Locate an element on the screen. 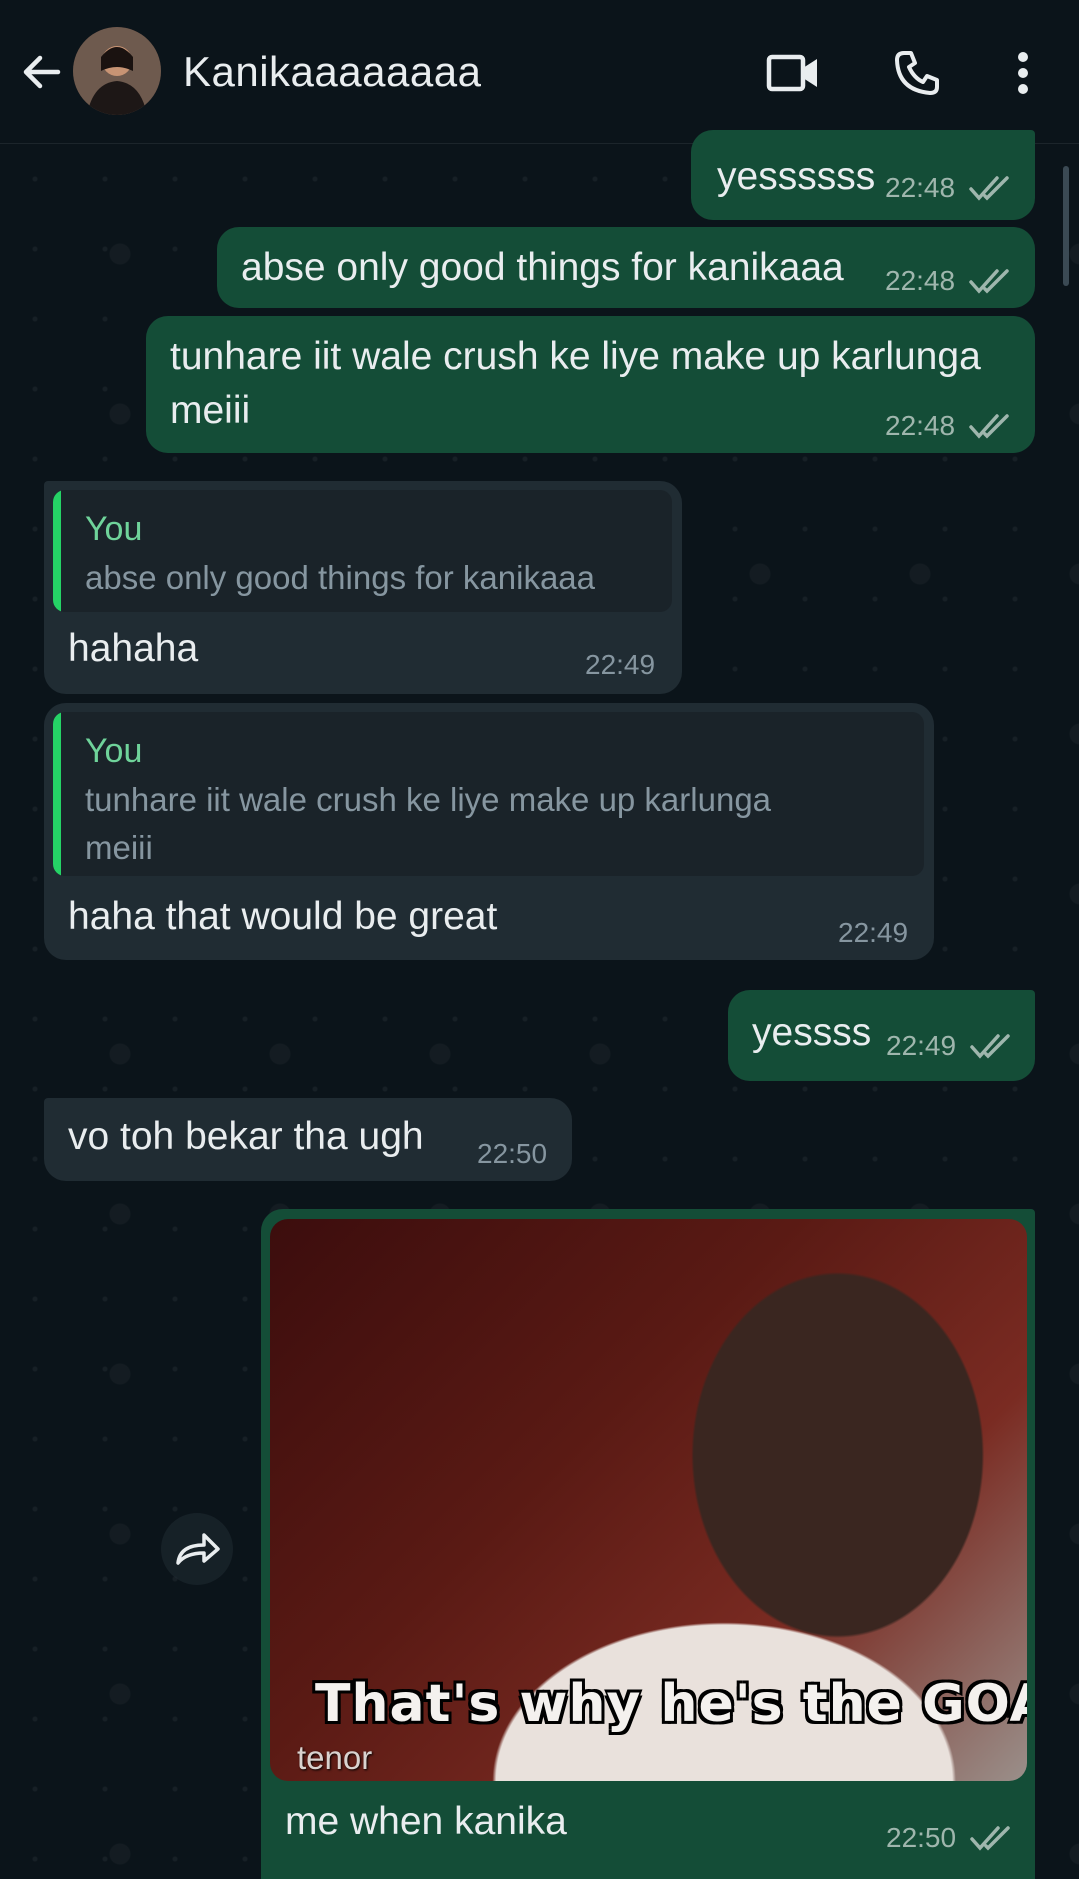 Image resolution: width=1079 pixels, height=1879 pixels. quoted-message: You abse only good things for kanikaaa is located at coordinates (362, 551).